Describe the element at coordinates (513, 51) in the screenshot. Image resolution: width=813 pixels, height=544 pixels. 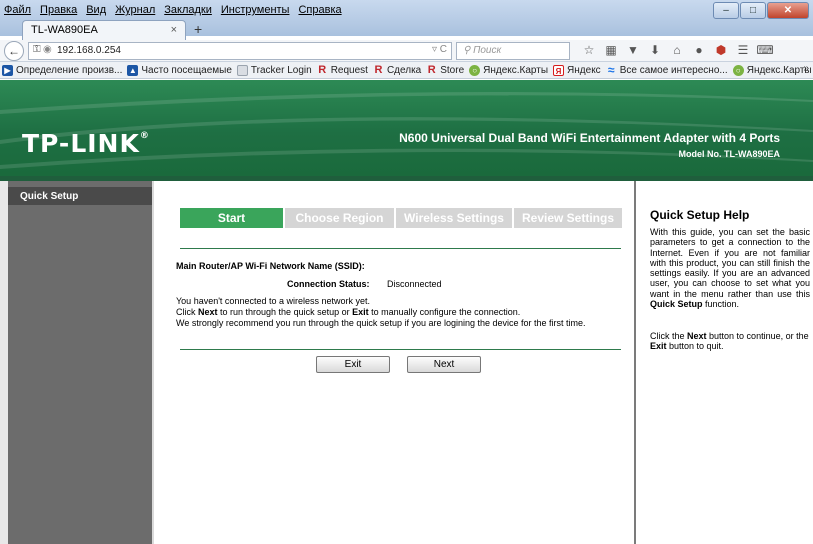
I see `search-input: ⚲ Поиск` at that location.